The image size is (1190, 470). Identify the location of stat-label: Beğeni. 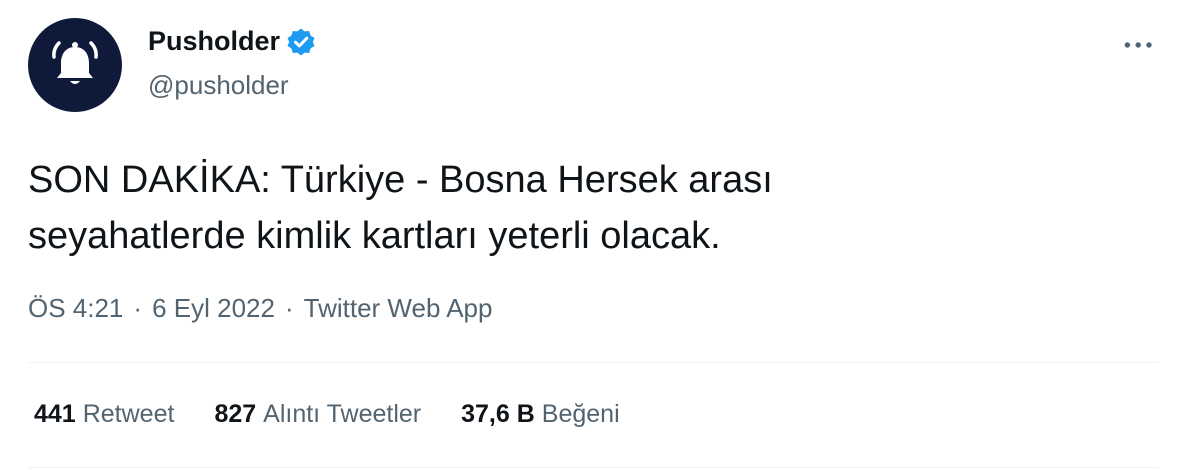
(580, 414).